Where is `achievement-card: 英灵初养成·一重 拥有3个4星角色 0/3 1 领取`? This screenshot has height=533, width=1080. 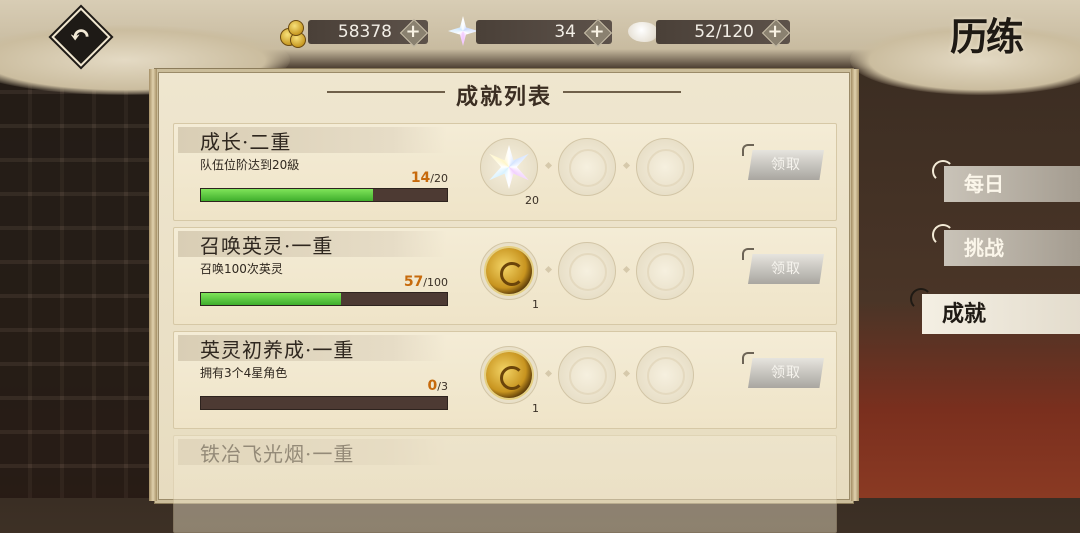
achievement-card: 英灵初养成·一重 拥有3个4星角色 0/3 1 领取 is located at coordinates (505, 380).